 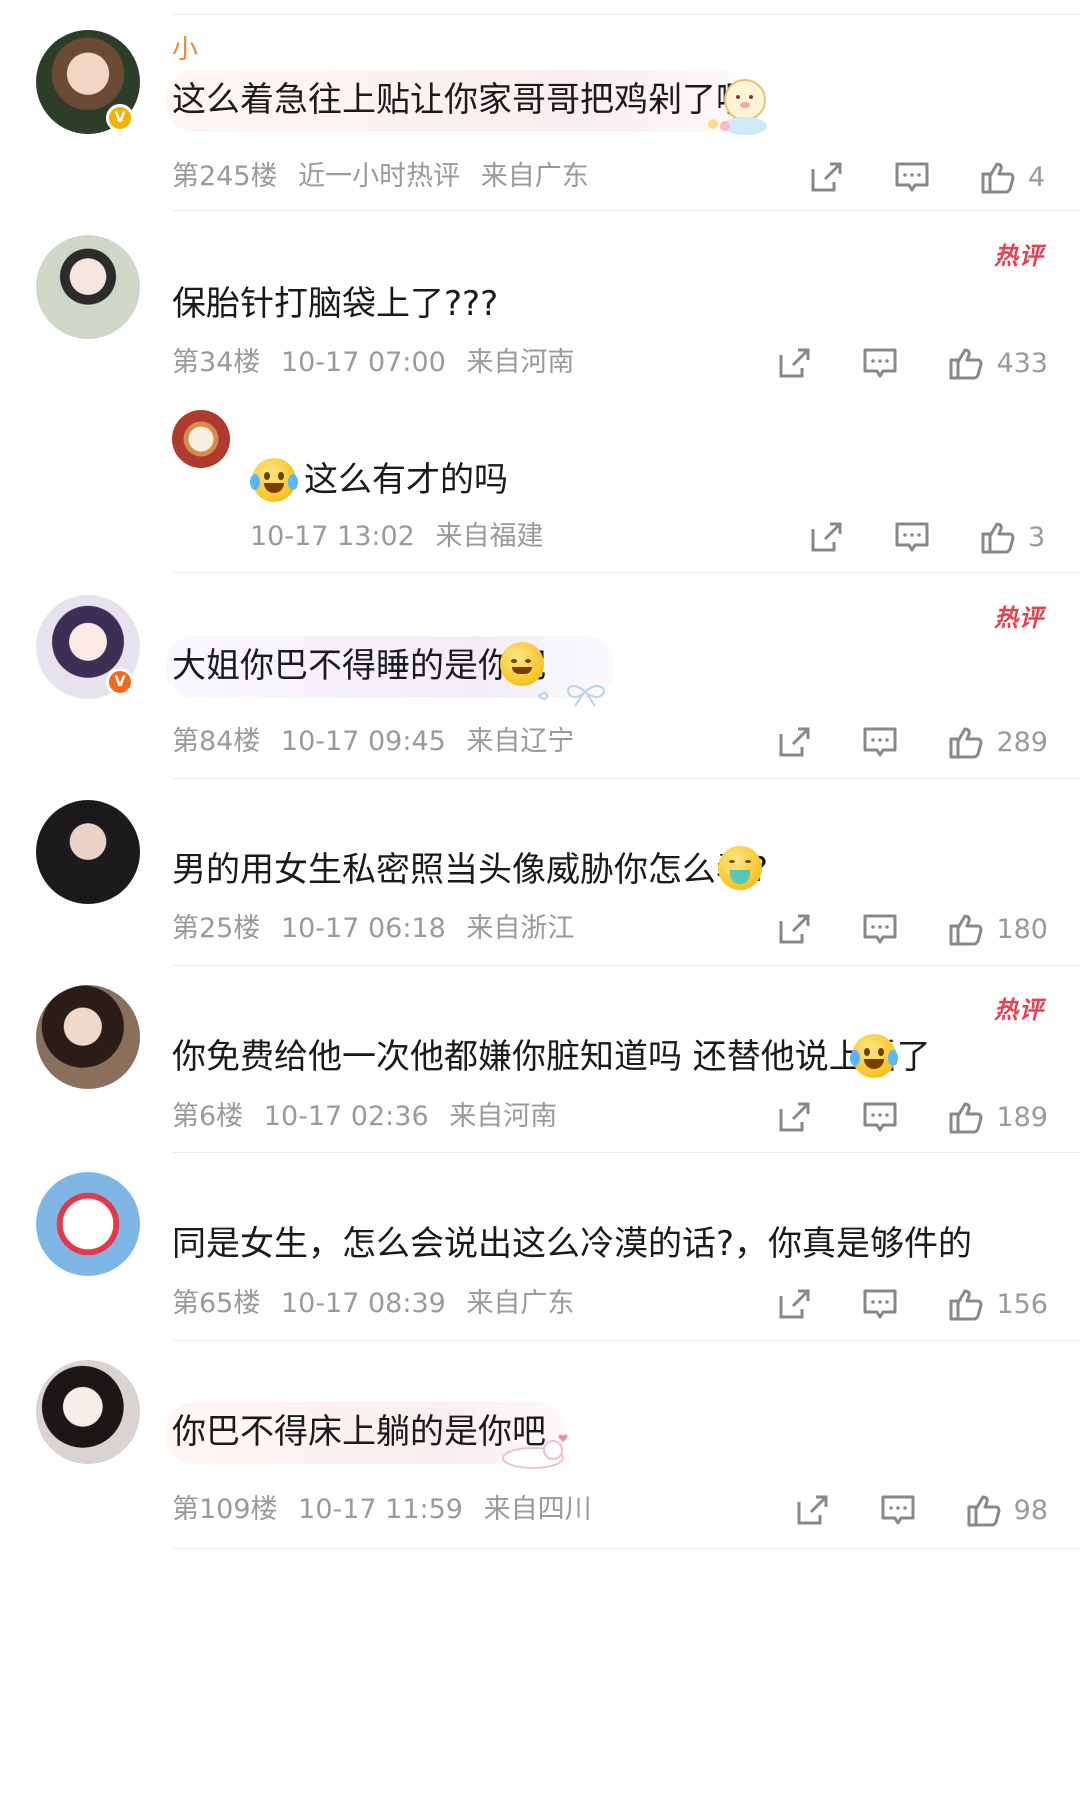 I want to click on like-button: 4, so click(x=1013, y=177).